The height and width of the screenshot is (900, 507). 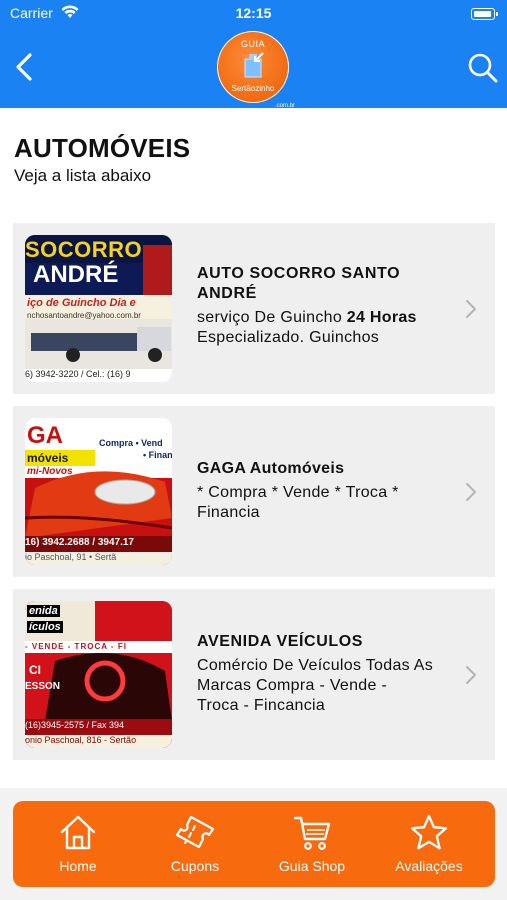 I want to click on home-icon, so click(x=78, y=832).